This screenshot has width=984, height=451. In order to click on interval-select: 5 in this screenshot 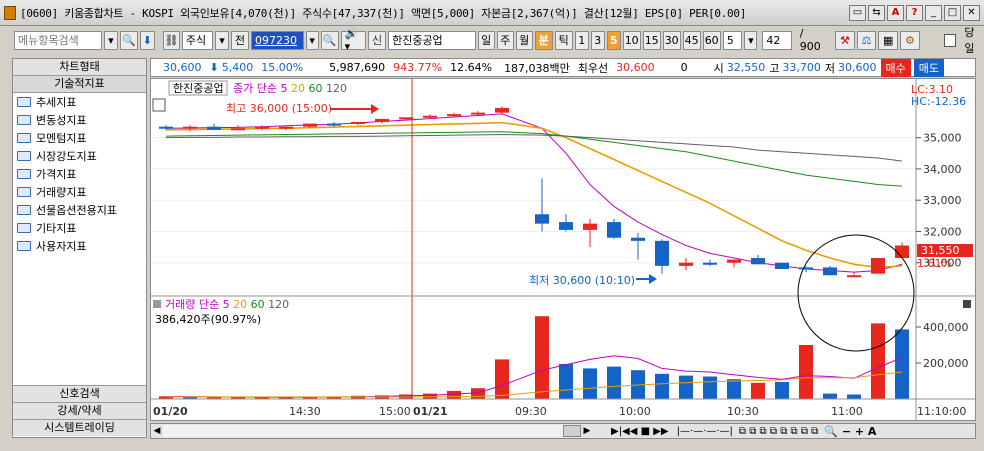, I will do `click(732, 40)`.